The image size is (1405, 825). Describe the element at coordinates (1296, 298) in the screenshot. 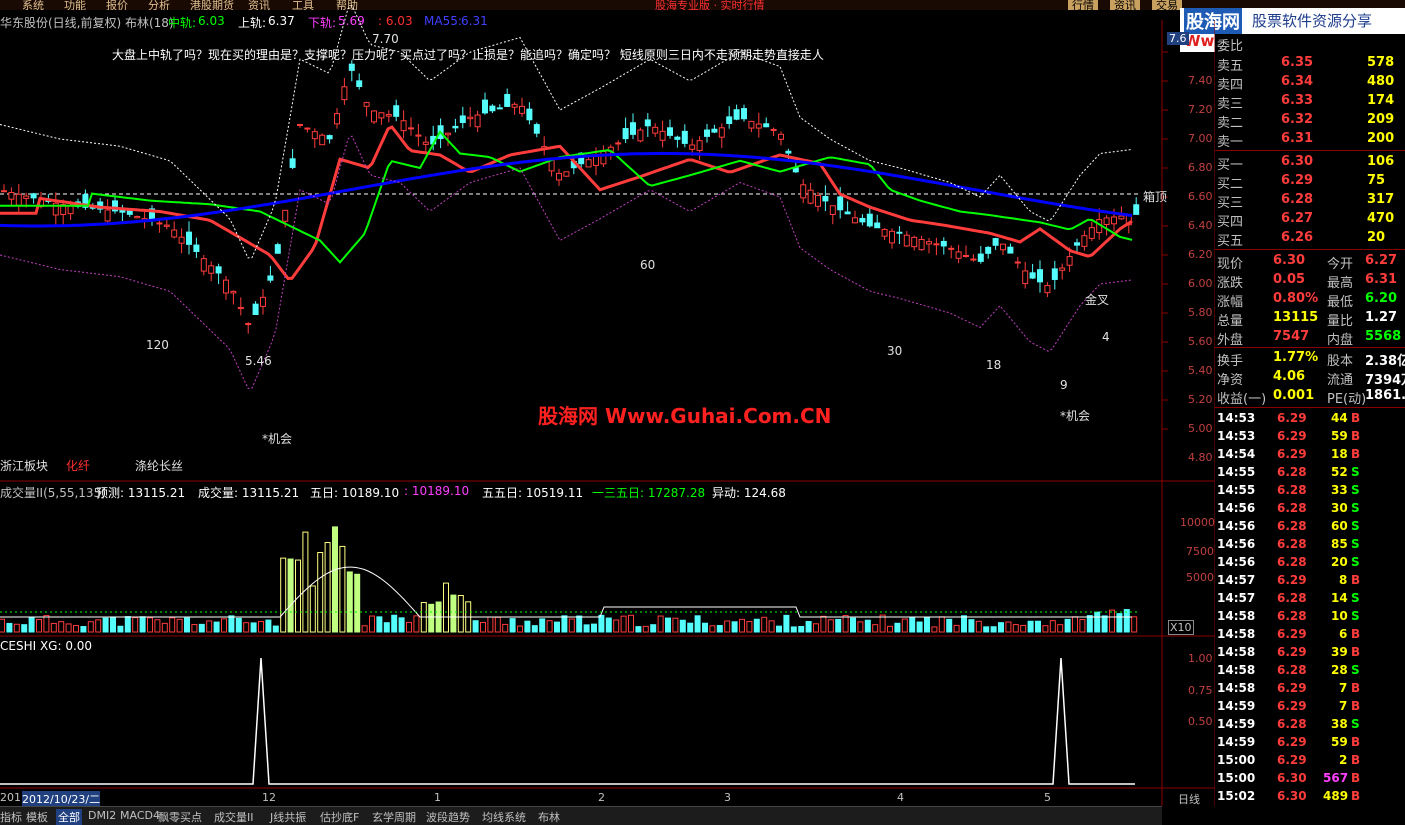

I see `stat-value: 0.80%` at that location.